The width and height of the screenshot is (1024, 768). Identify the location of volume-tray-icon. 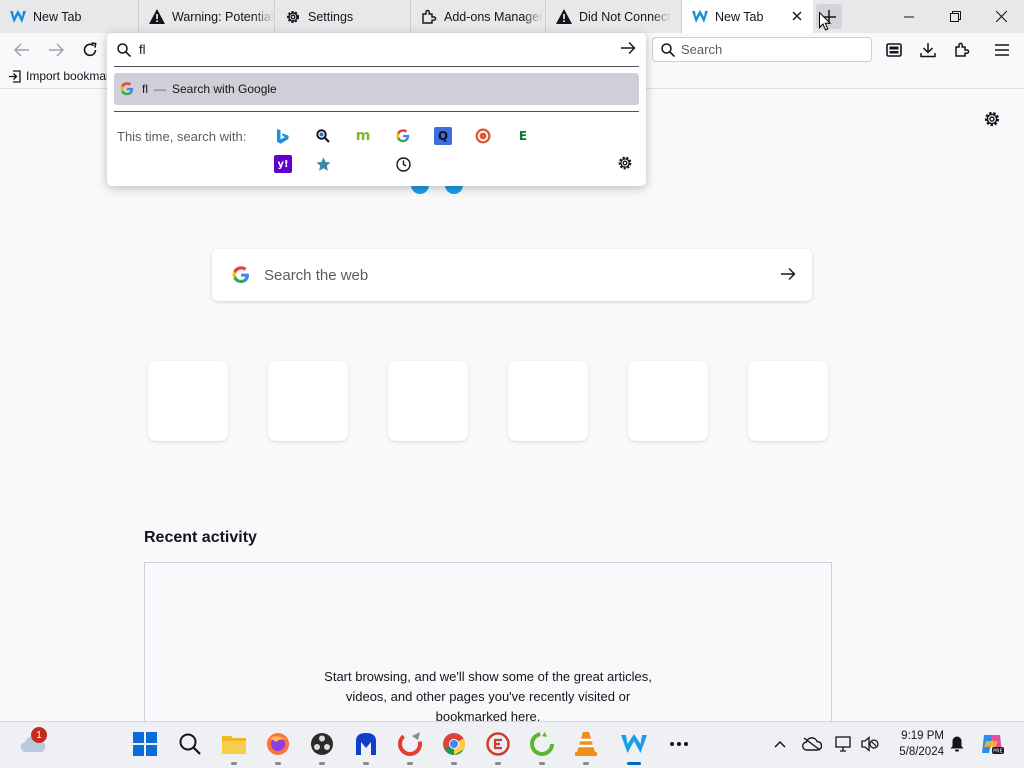
(870, 744).